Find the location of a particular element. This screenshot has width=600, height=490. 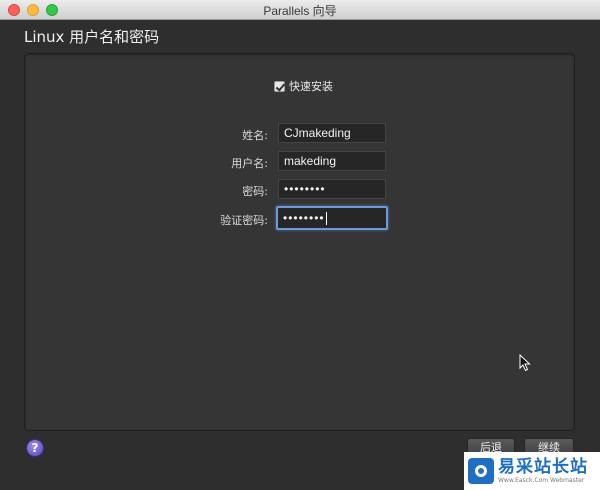

name-row: 姓名: CJmakeding is located at coordinates (300, 134).